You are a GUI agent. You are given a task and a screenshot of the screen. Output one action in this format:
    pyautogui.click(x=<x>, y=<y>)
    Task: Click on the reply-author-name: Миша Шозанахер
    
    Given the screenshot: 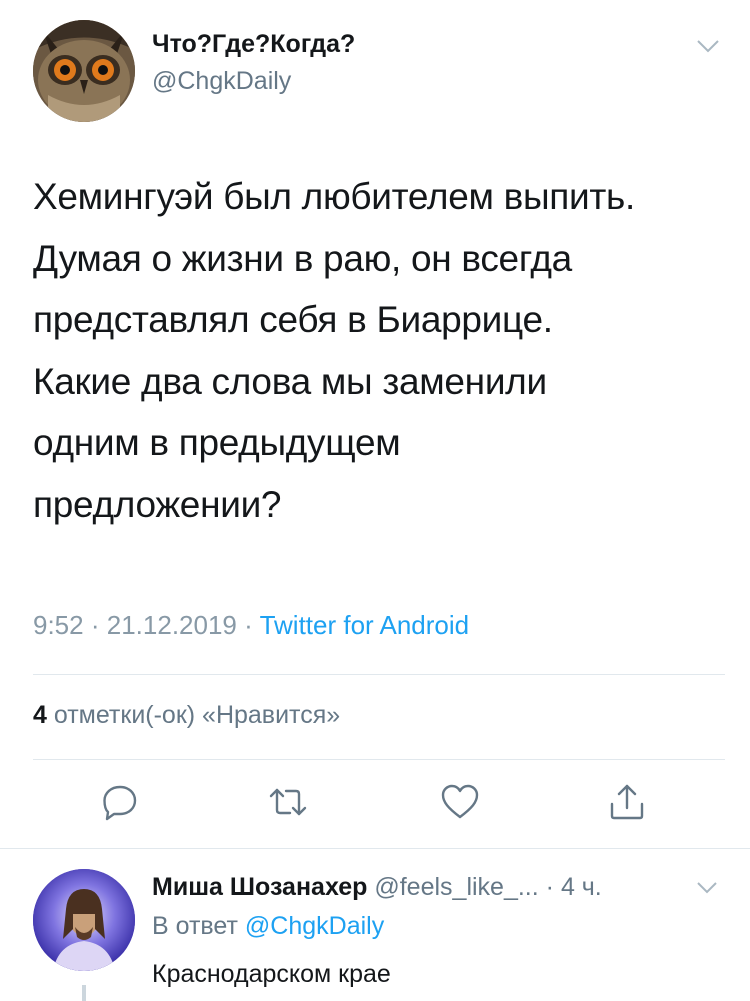 What is the action you would take?
    pyautogui.click(x=259, y=887)
    